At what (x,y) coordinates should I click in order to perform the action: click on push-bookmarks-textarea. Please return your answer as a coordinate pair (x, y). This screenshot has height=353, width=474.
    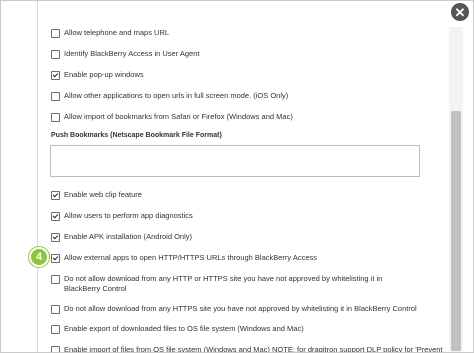
    Looking at the image, I should click on (235, 161).